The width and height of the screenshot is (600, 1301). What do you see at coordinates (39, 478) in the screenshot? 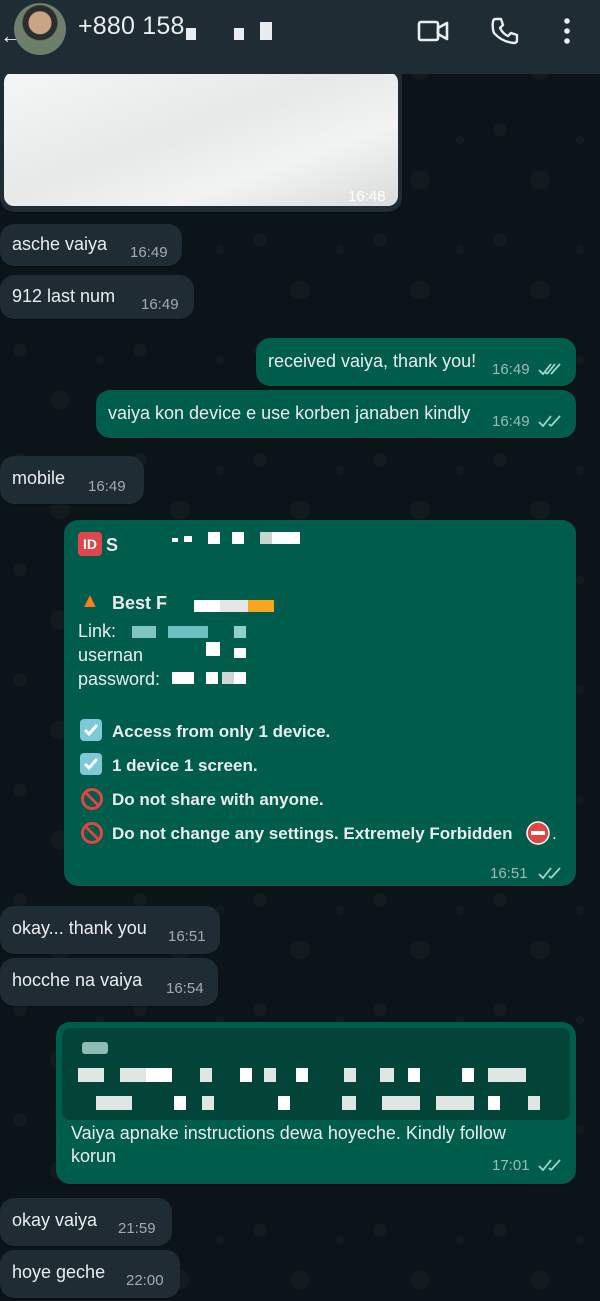
I see `message-text: mobile` at bounding box center [39, 478].